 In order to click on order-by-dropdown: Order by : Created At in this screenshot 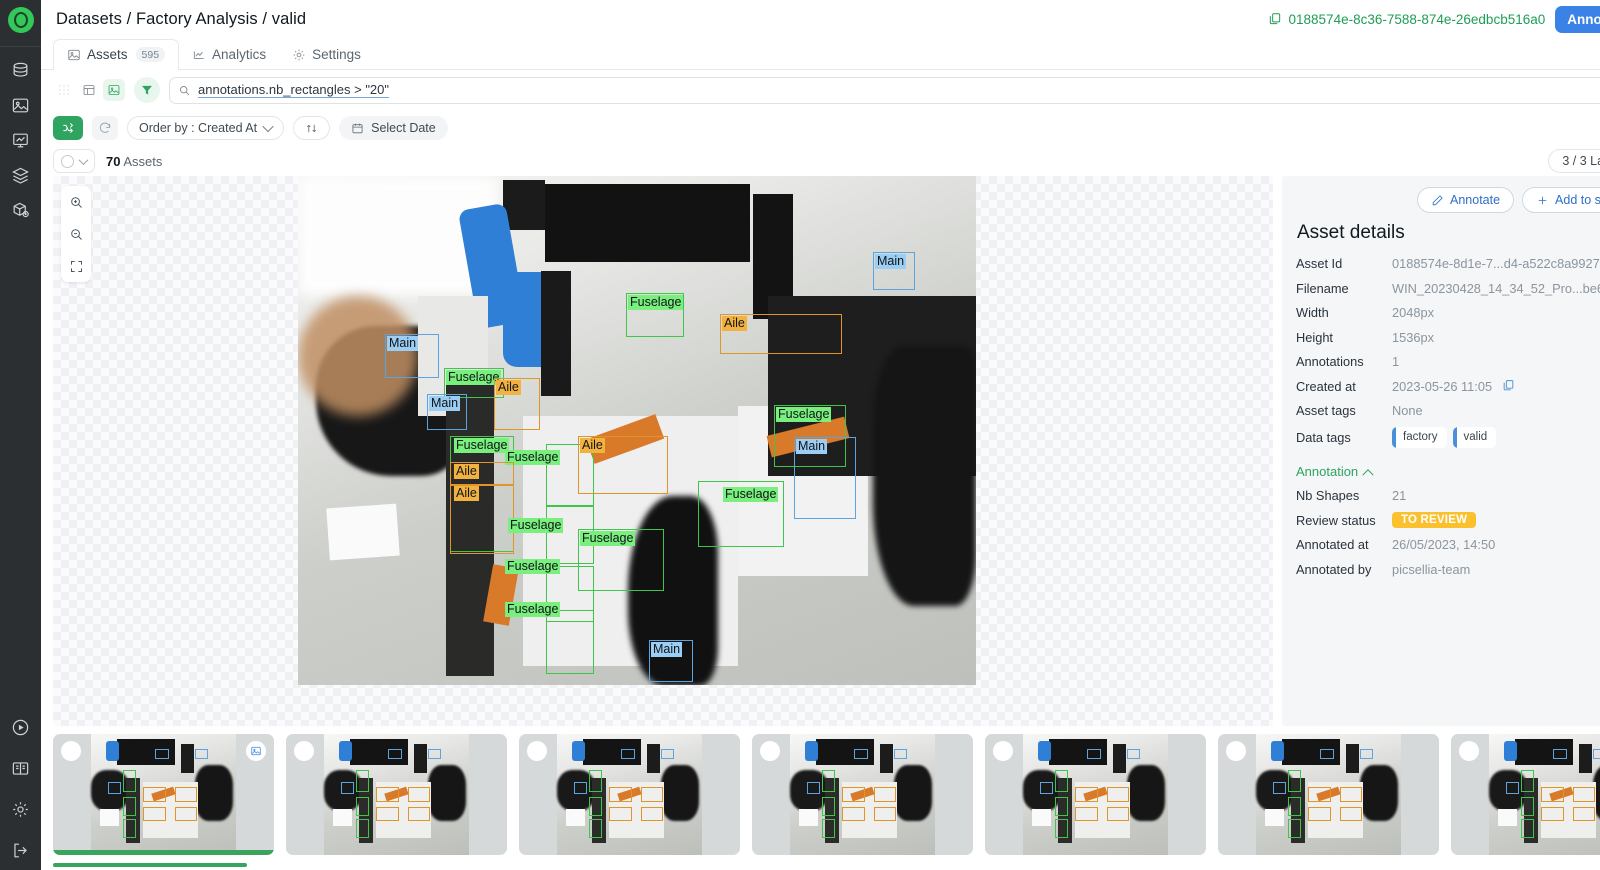, I will do `click(206, 128)`.